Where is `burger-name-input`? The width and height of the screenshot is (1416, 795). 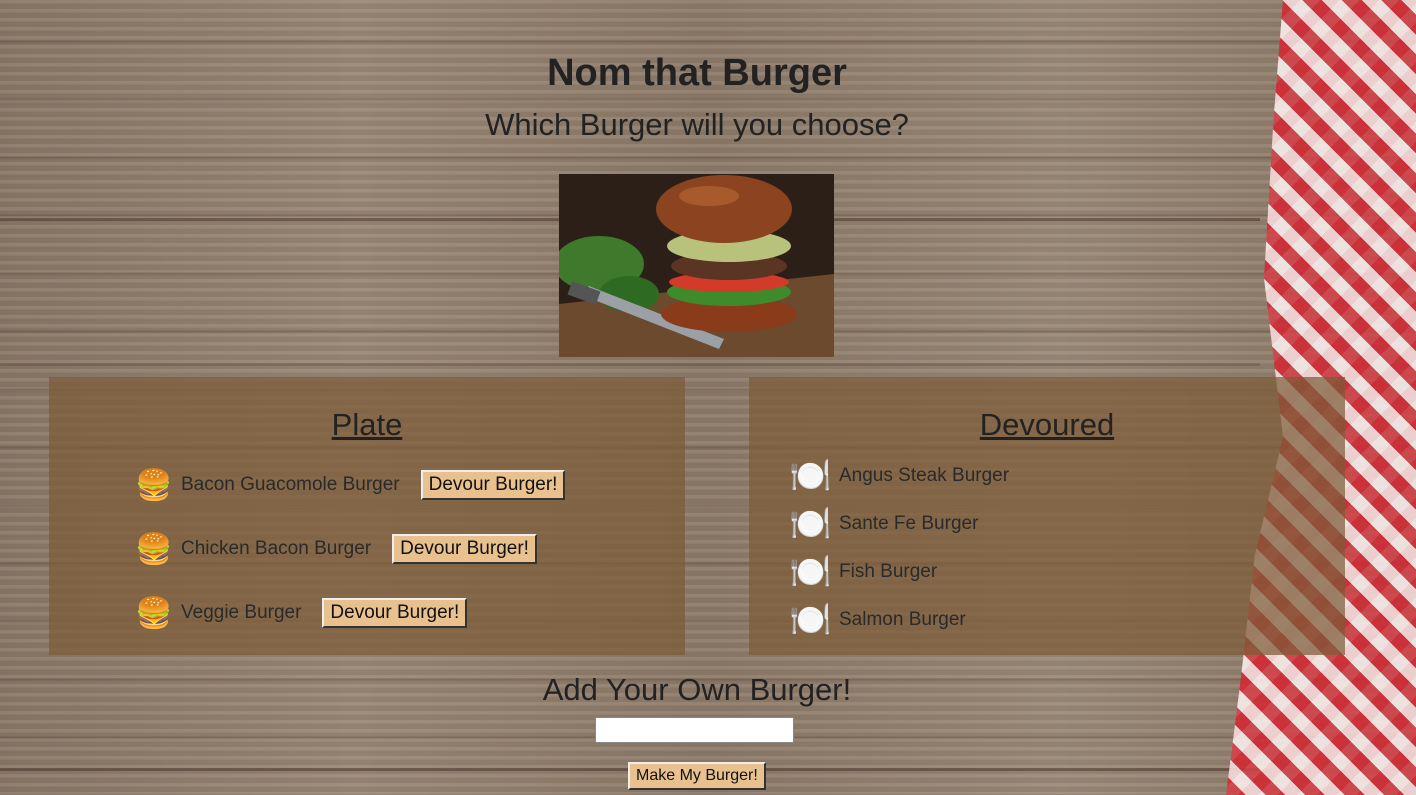
burger-name-input is located at coordinates (694, 730).